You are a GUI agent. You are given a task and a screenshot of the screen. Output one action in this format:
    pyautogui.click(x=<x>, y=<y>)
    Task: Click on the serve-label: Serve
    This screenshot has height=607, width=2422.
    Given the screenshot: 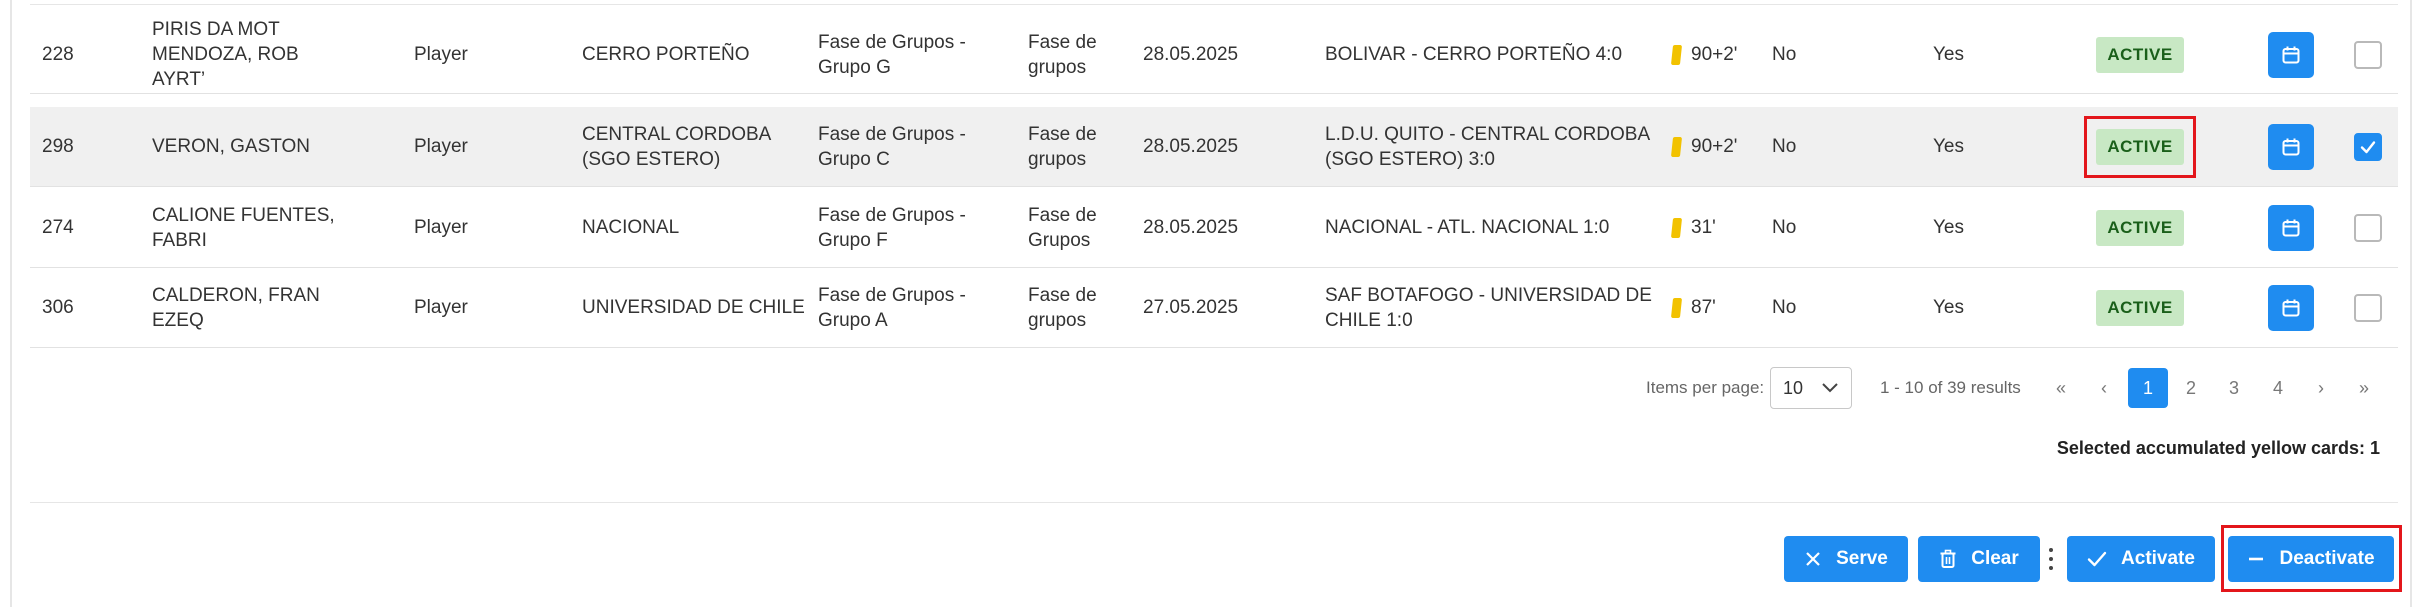 What is the action you would take?
    pyautogui.click(x=1862, y=558)
    